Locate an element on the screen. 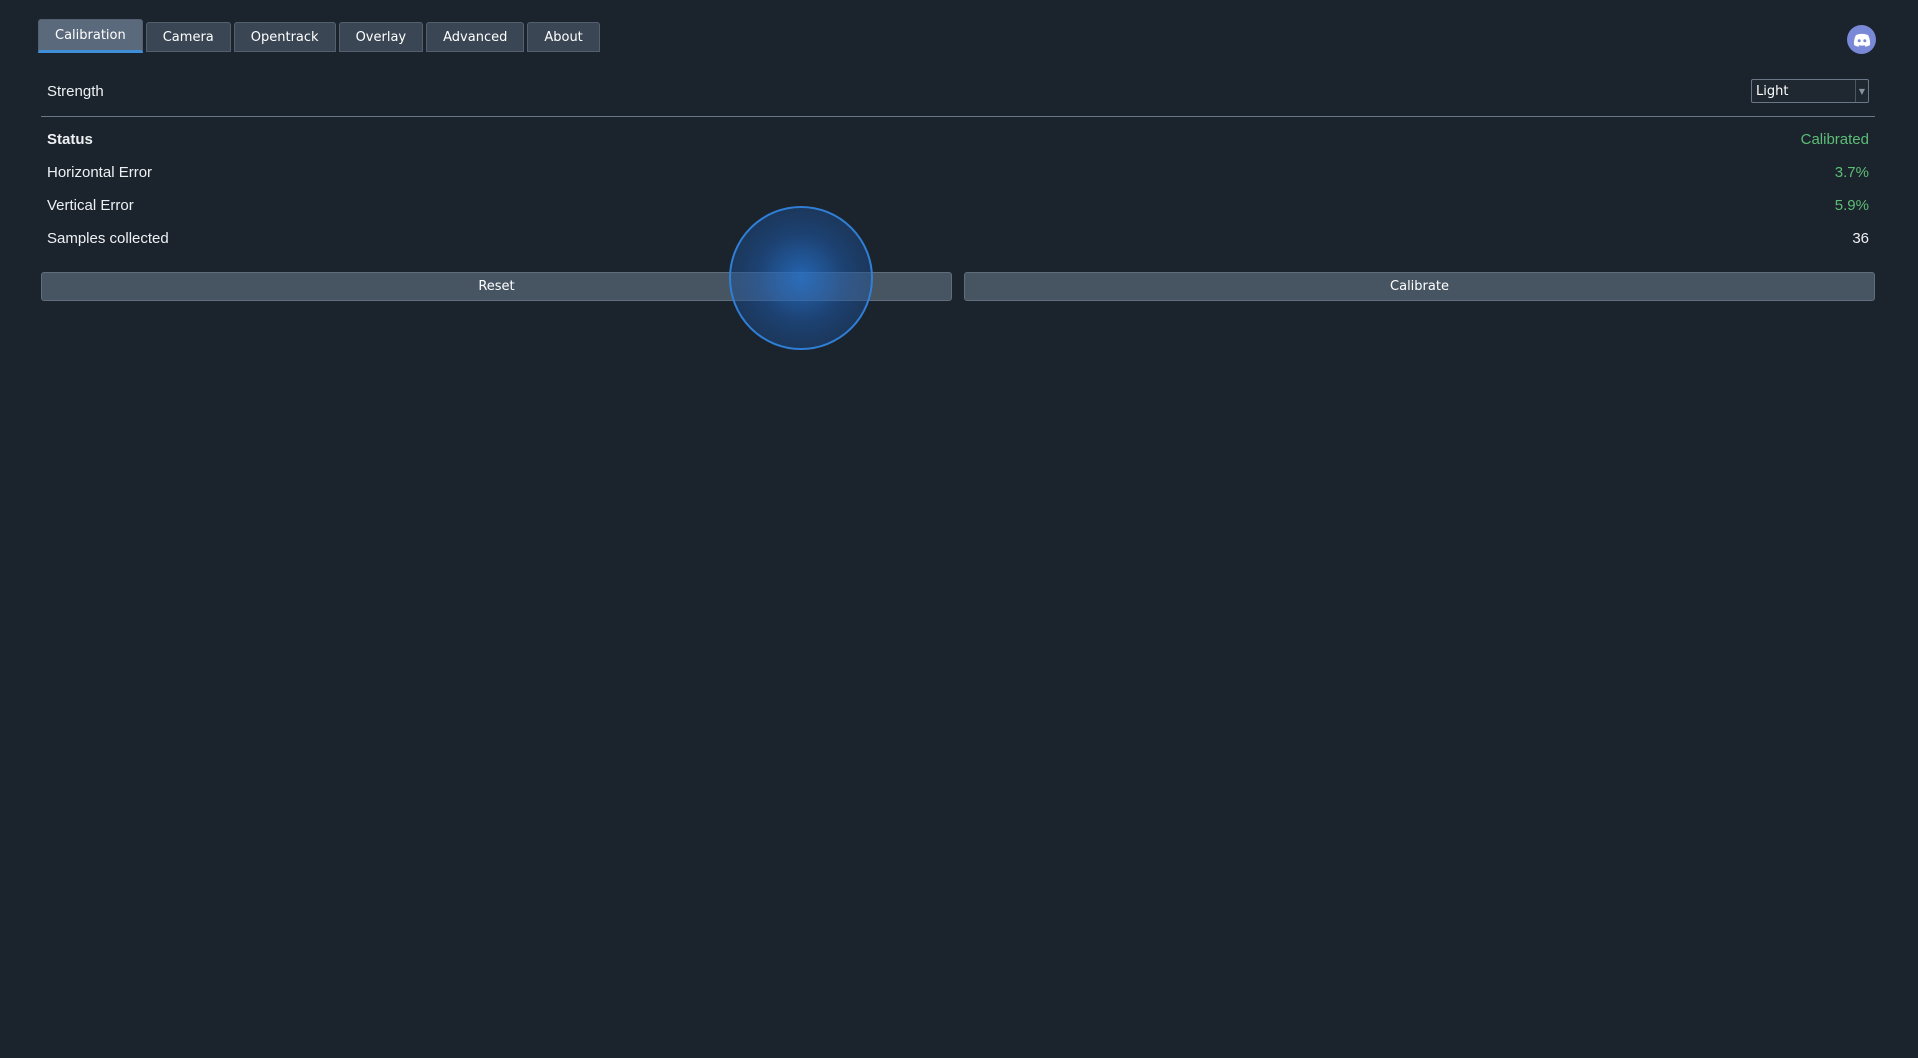  discord-icon is located at coordinates (1861, 40).